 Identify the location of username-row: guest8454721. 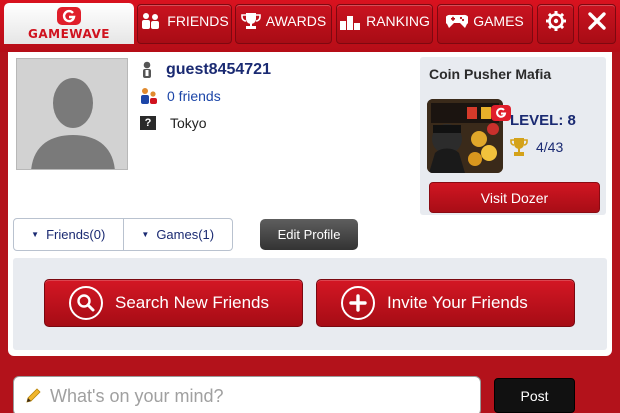
(205, 70).